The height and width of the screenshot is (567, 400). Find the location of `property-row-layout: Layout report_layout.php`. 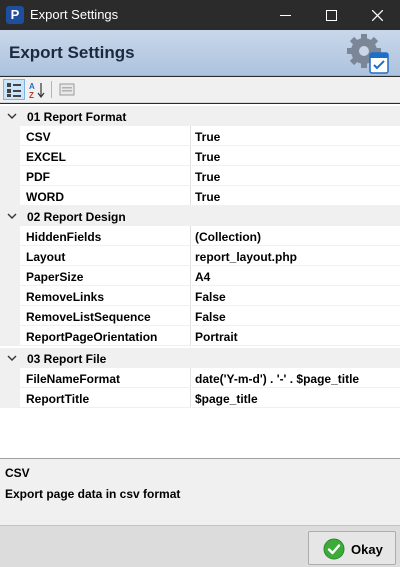

property-row-layout: Layout report_layout.php is located at coordinates (200, 256).